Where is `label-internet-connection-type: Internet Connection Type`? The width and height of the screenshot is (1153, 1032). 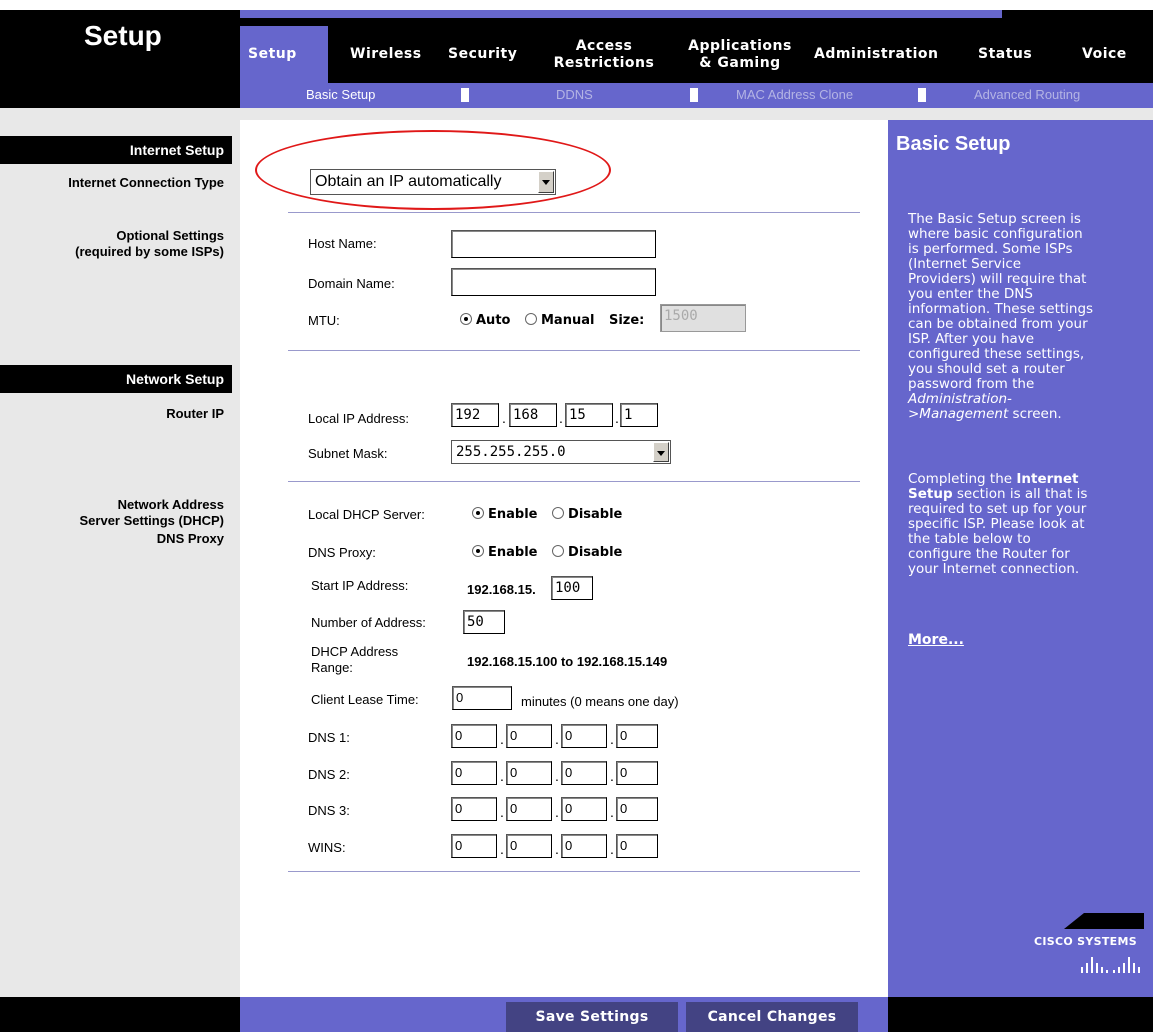 label-internet-connection-type: Internet Connection Type is located at coordinates (146, 182).